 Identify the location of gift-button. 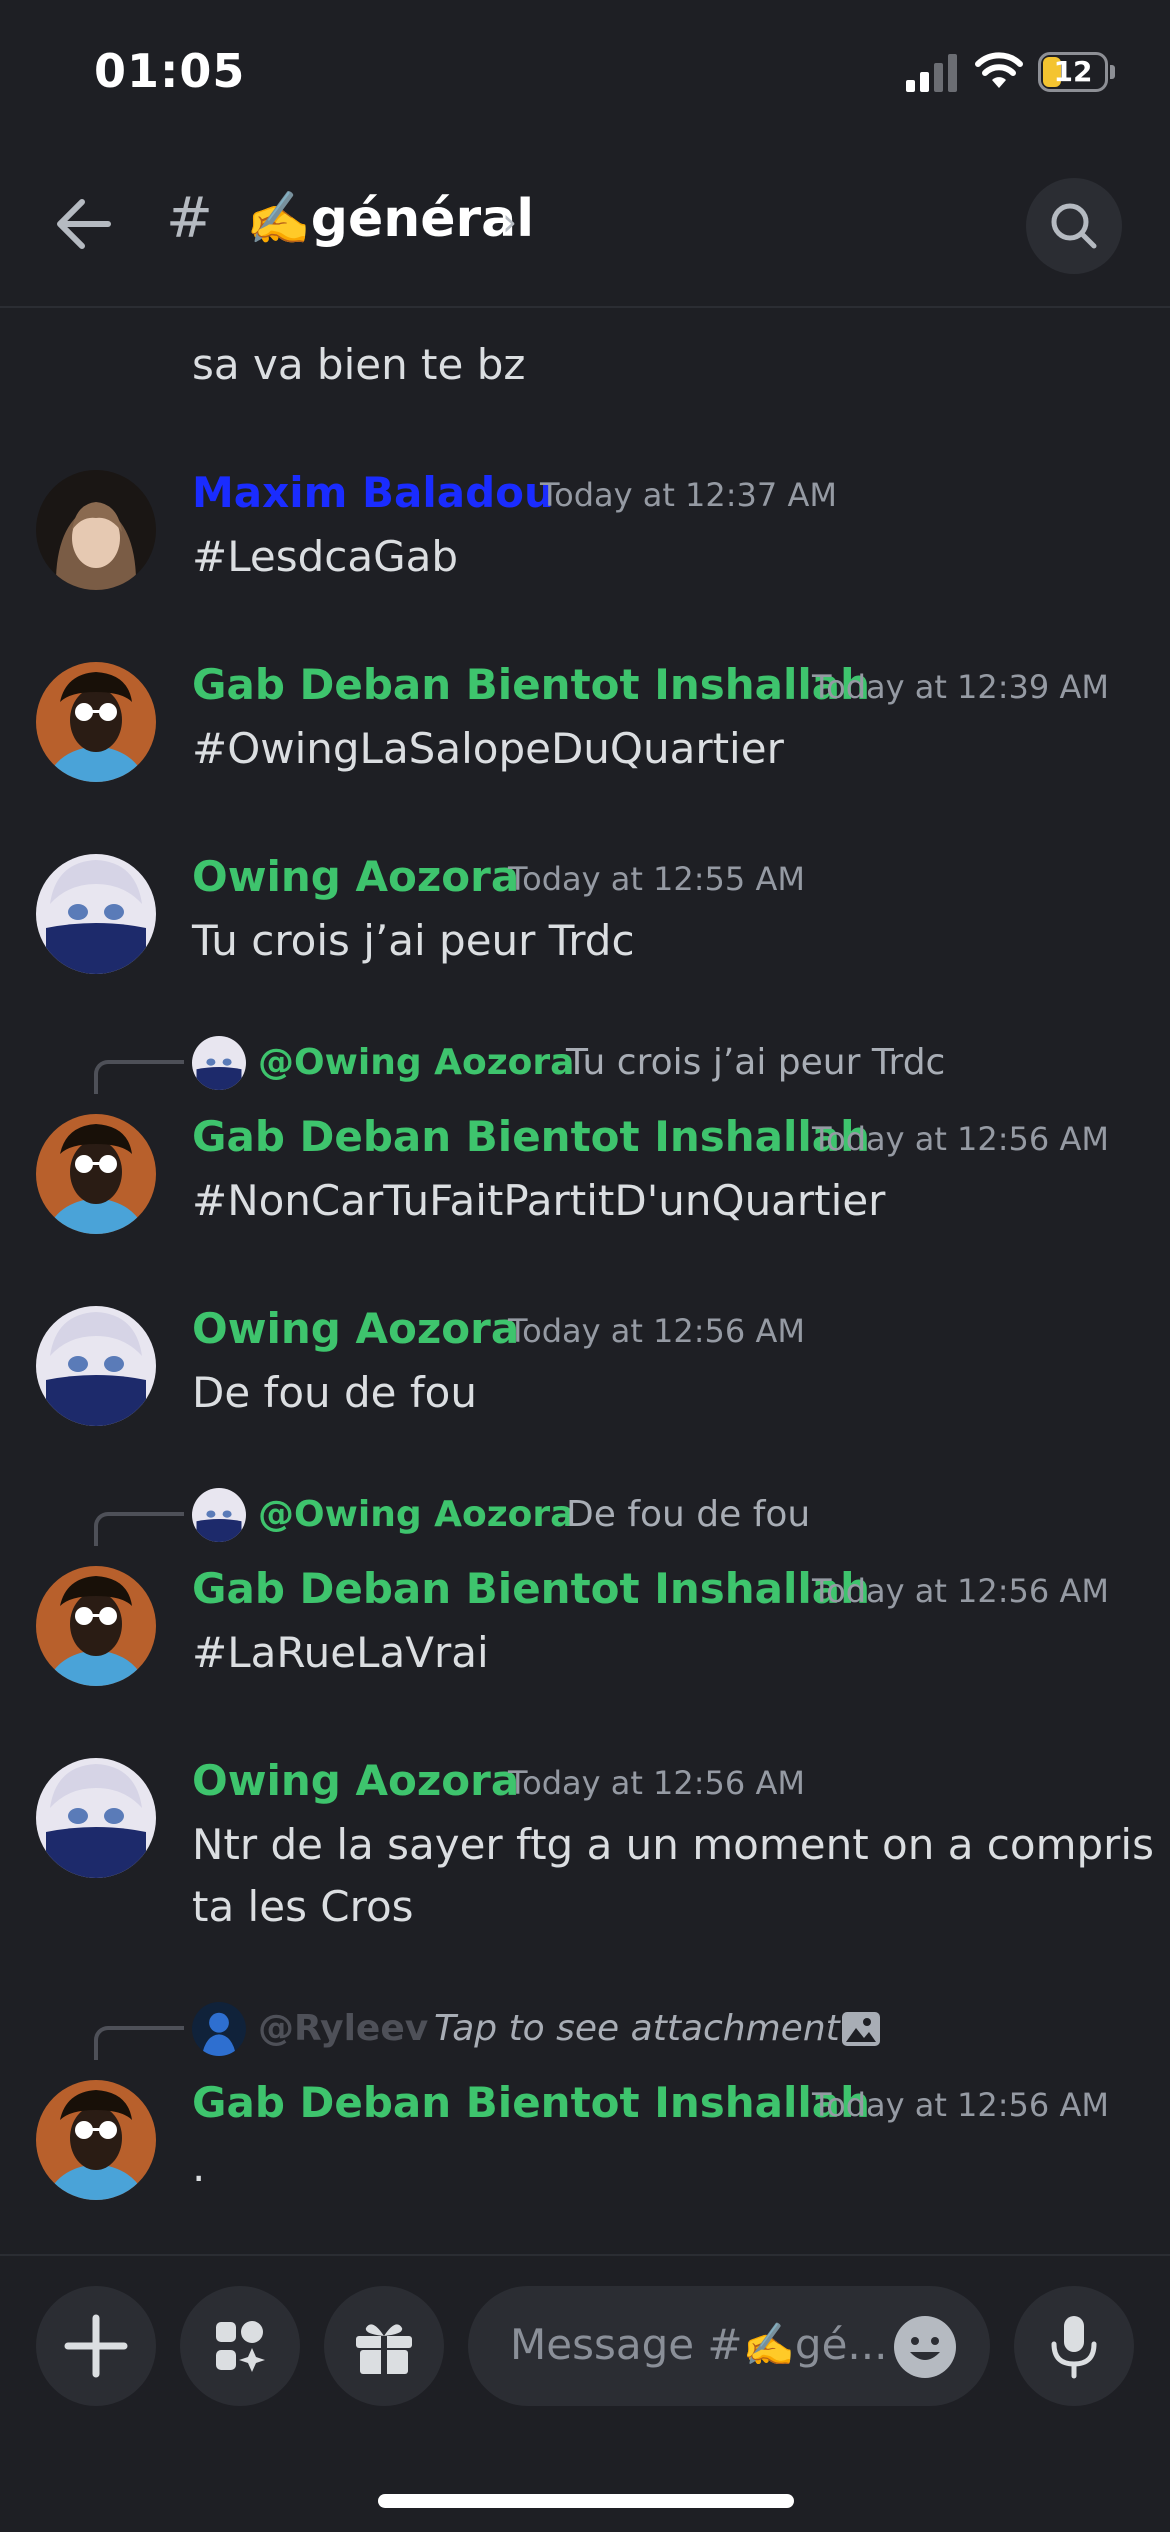
(384, 2346).